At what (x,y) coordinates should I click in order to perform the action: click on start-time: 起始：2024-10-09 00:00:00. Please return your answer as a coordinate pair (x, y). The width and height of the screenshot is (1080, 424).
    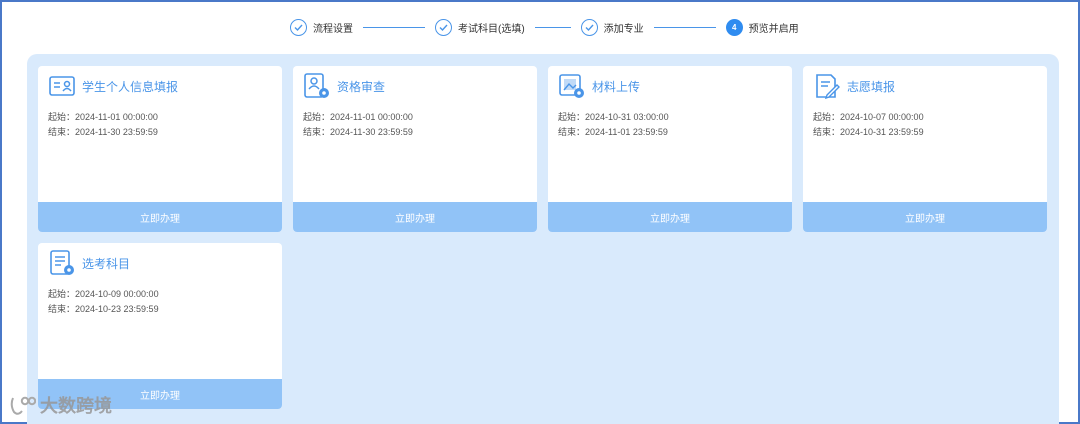
    Looking at the image, I should click on (103, 294).